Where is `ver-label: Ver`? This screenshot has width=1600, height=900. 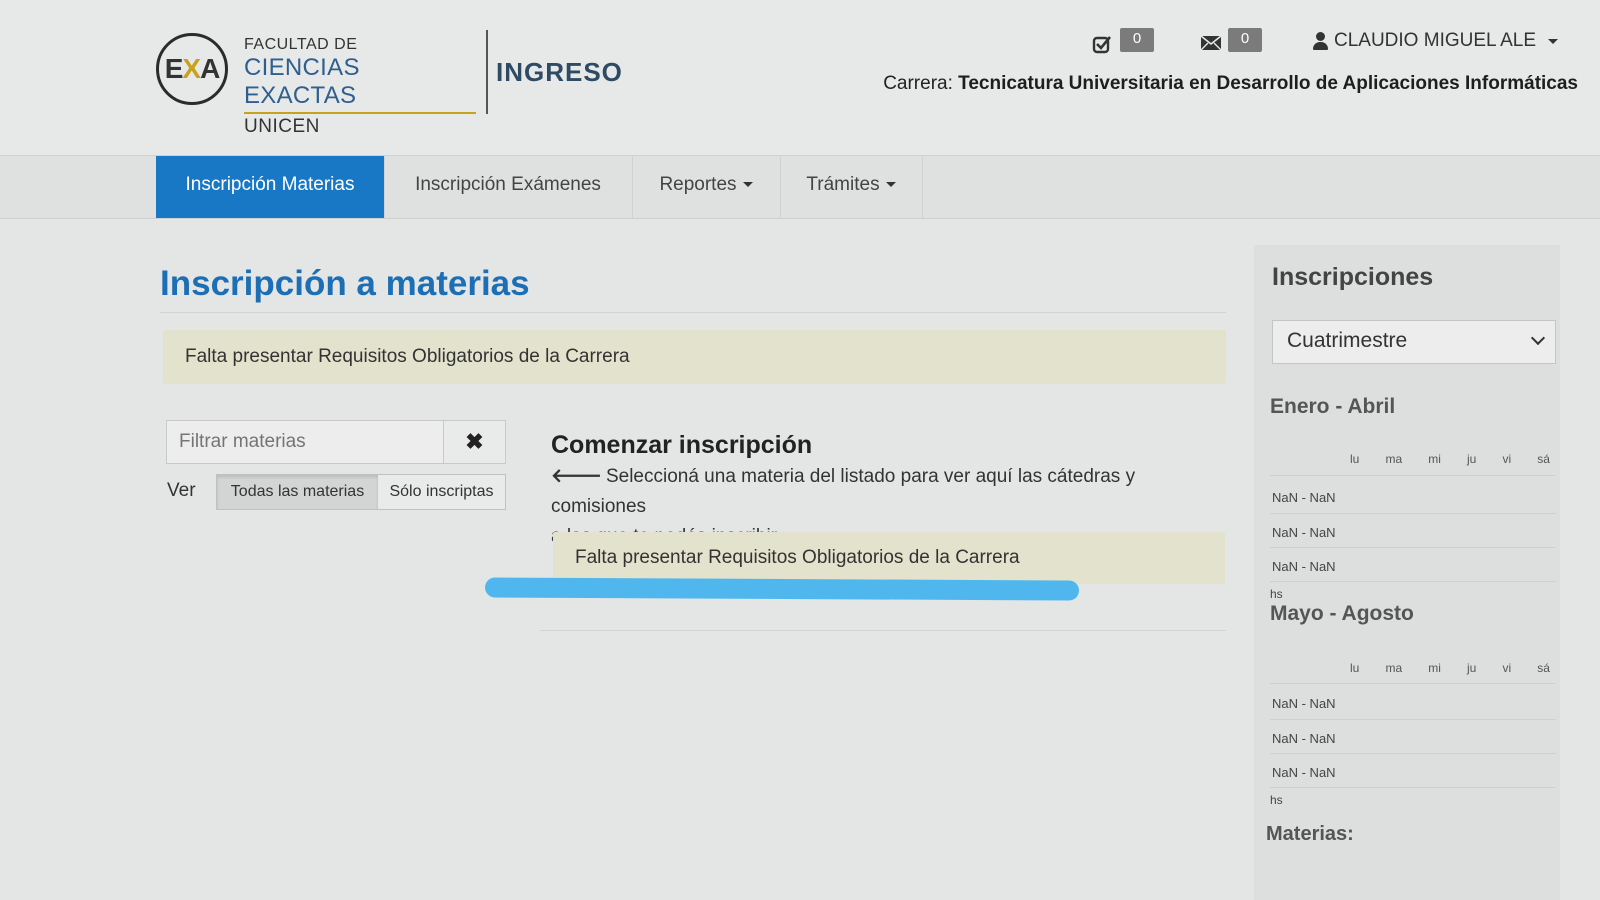
ver-label: Ver is located at coordinates (181, 490).